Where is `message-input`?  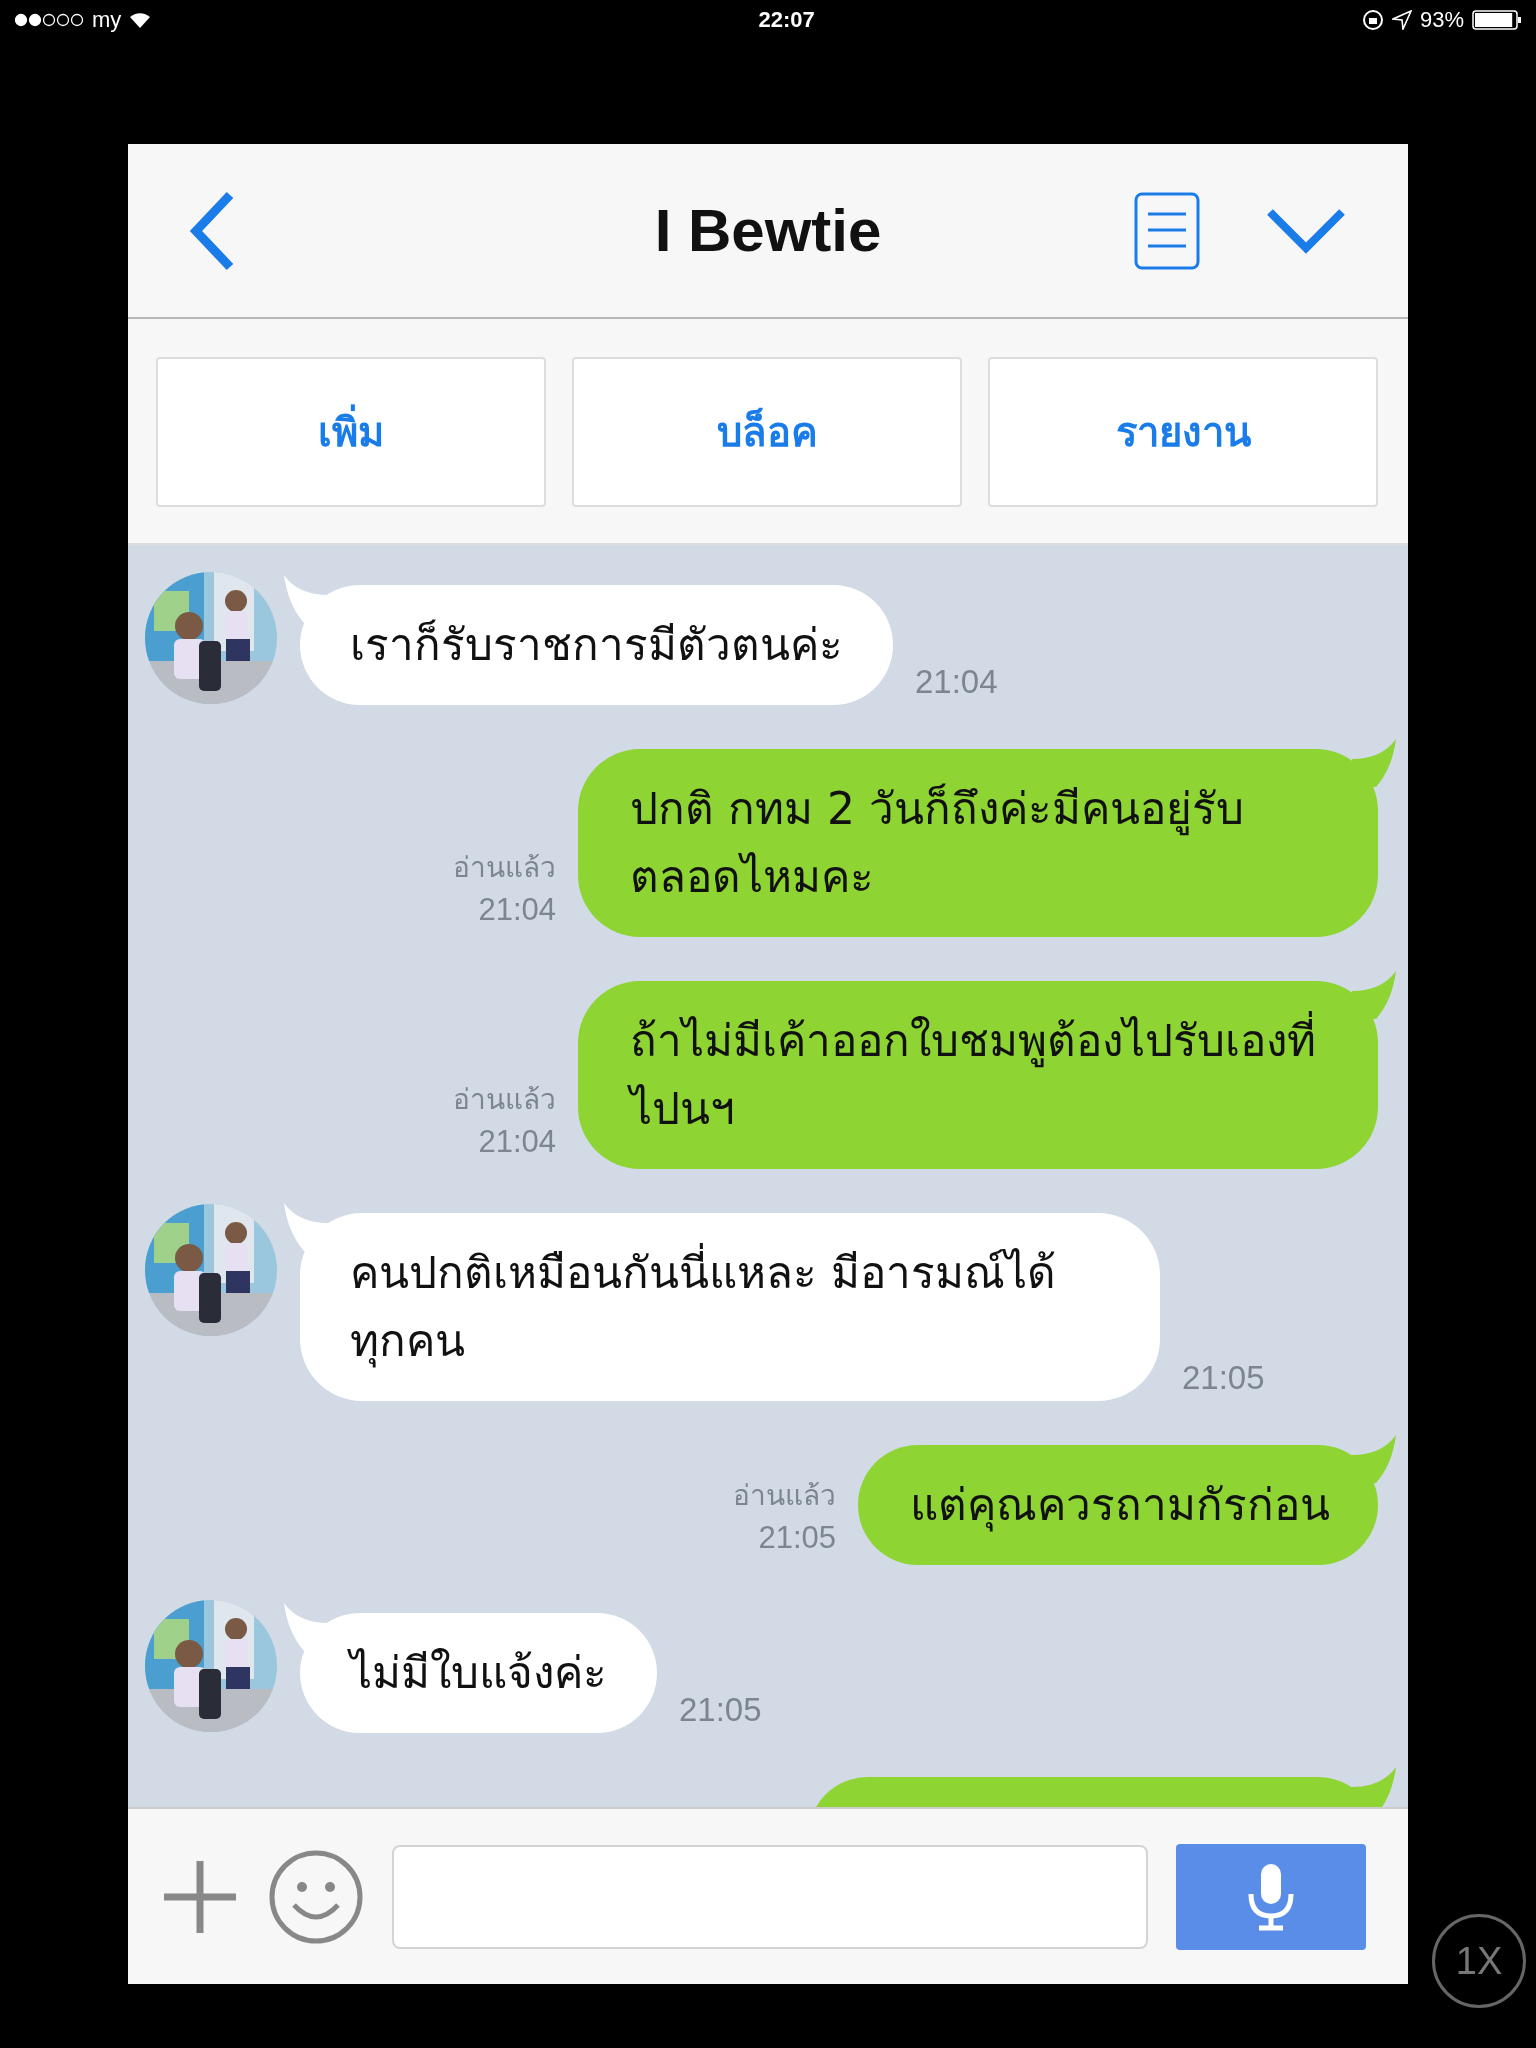
message-input is located at coordinates (770, 1896).